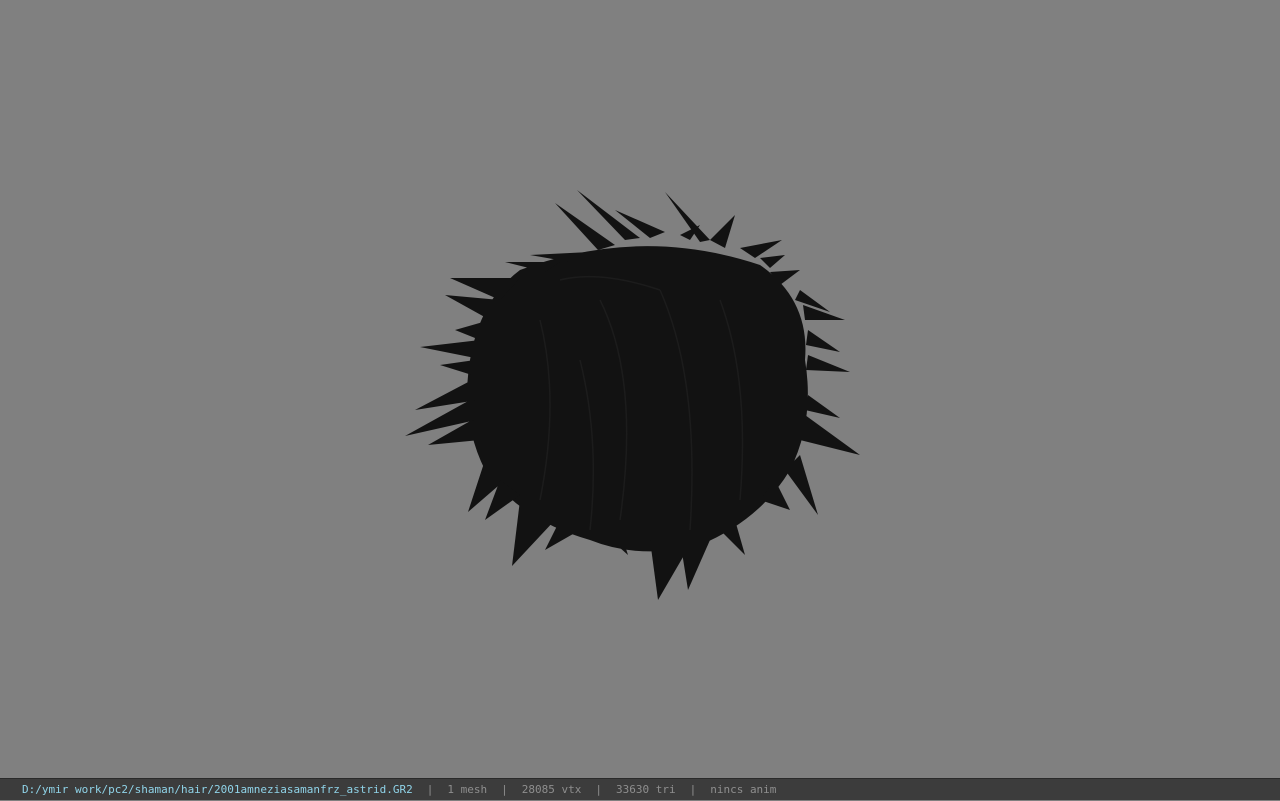 The width and height of the screenshot is (1280, 801). Describe the element at coordinates (743, 789) in the screenshot. I see `animation-status-text: nincs anim` at that location.